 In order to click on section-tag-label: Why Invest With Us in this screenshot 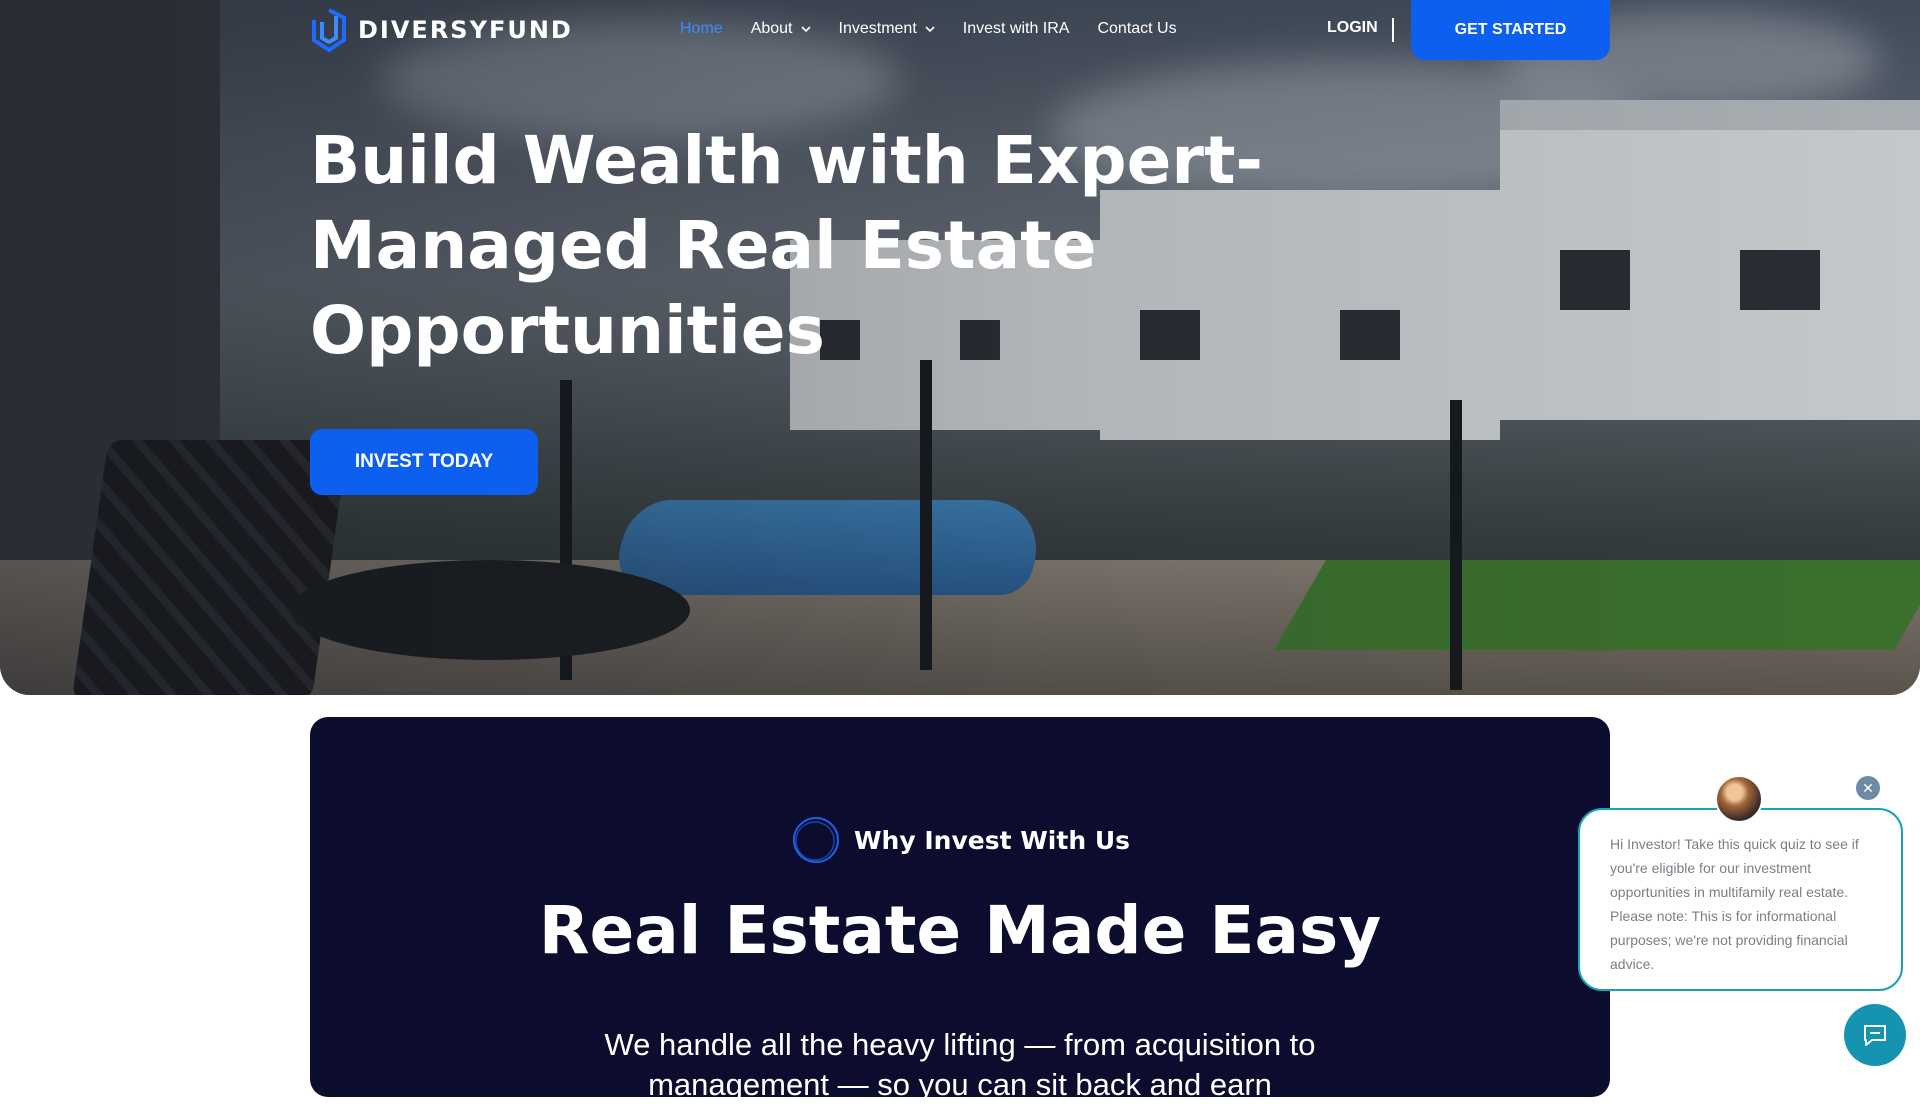, I will do `click(992, 840)`.